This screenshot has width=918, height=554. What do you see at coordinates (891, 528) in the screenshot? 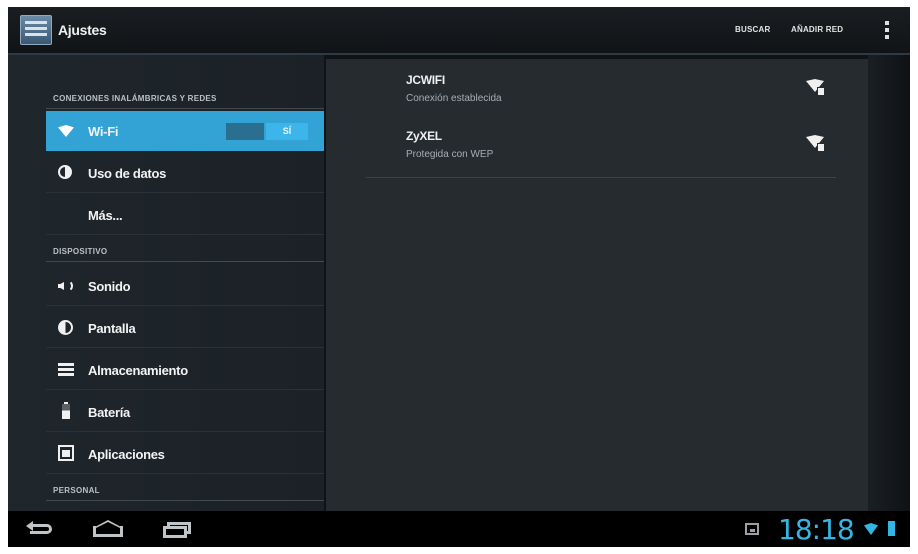
I see `battery-status-icon` at bounding box center [891, 528].